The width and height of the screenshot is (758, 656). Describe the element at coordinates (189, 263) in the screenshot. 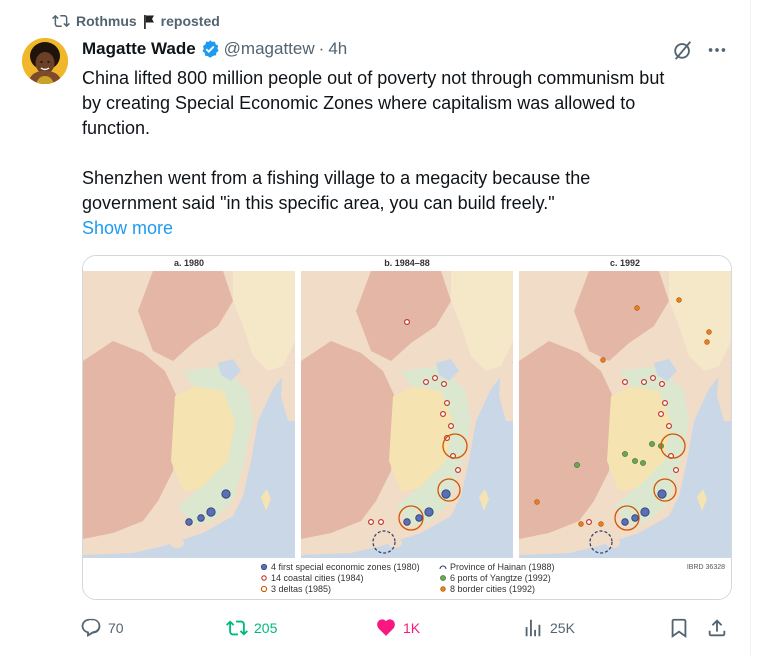

I see `panel-title-1980: a. 1980` at that location.